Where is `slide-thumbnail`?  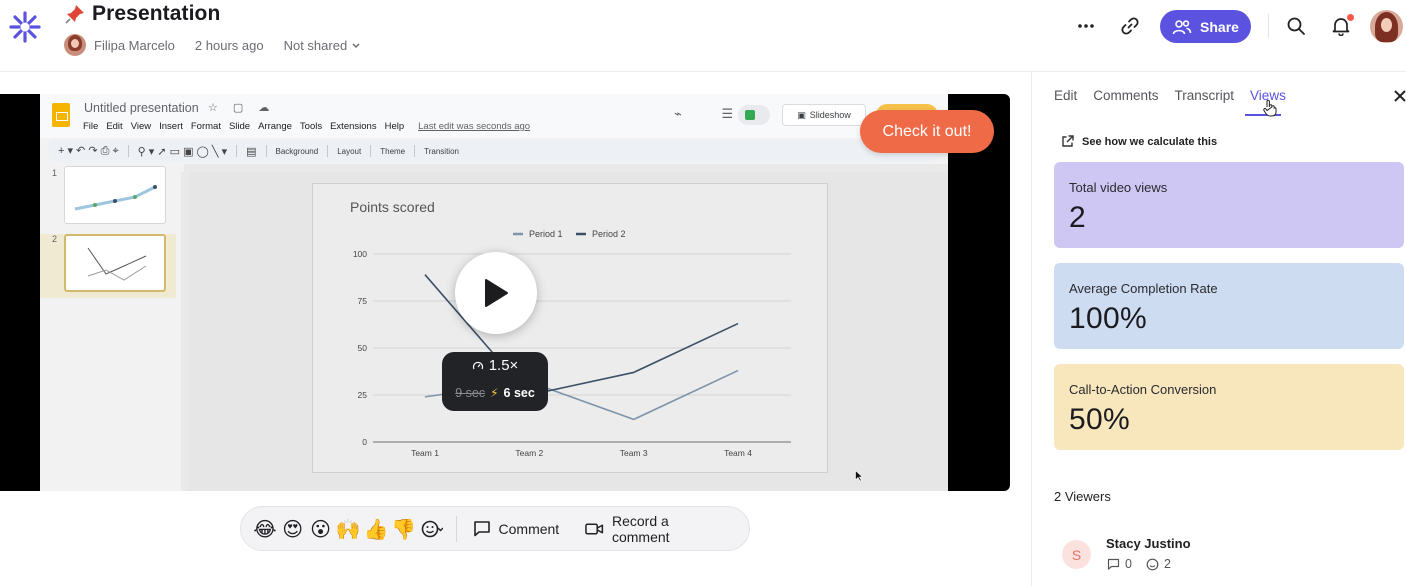
slide-thumbnail is located at coordinates (115, 195).